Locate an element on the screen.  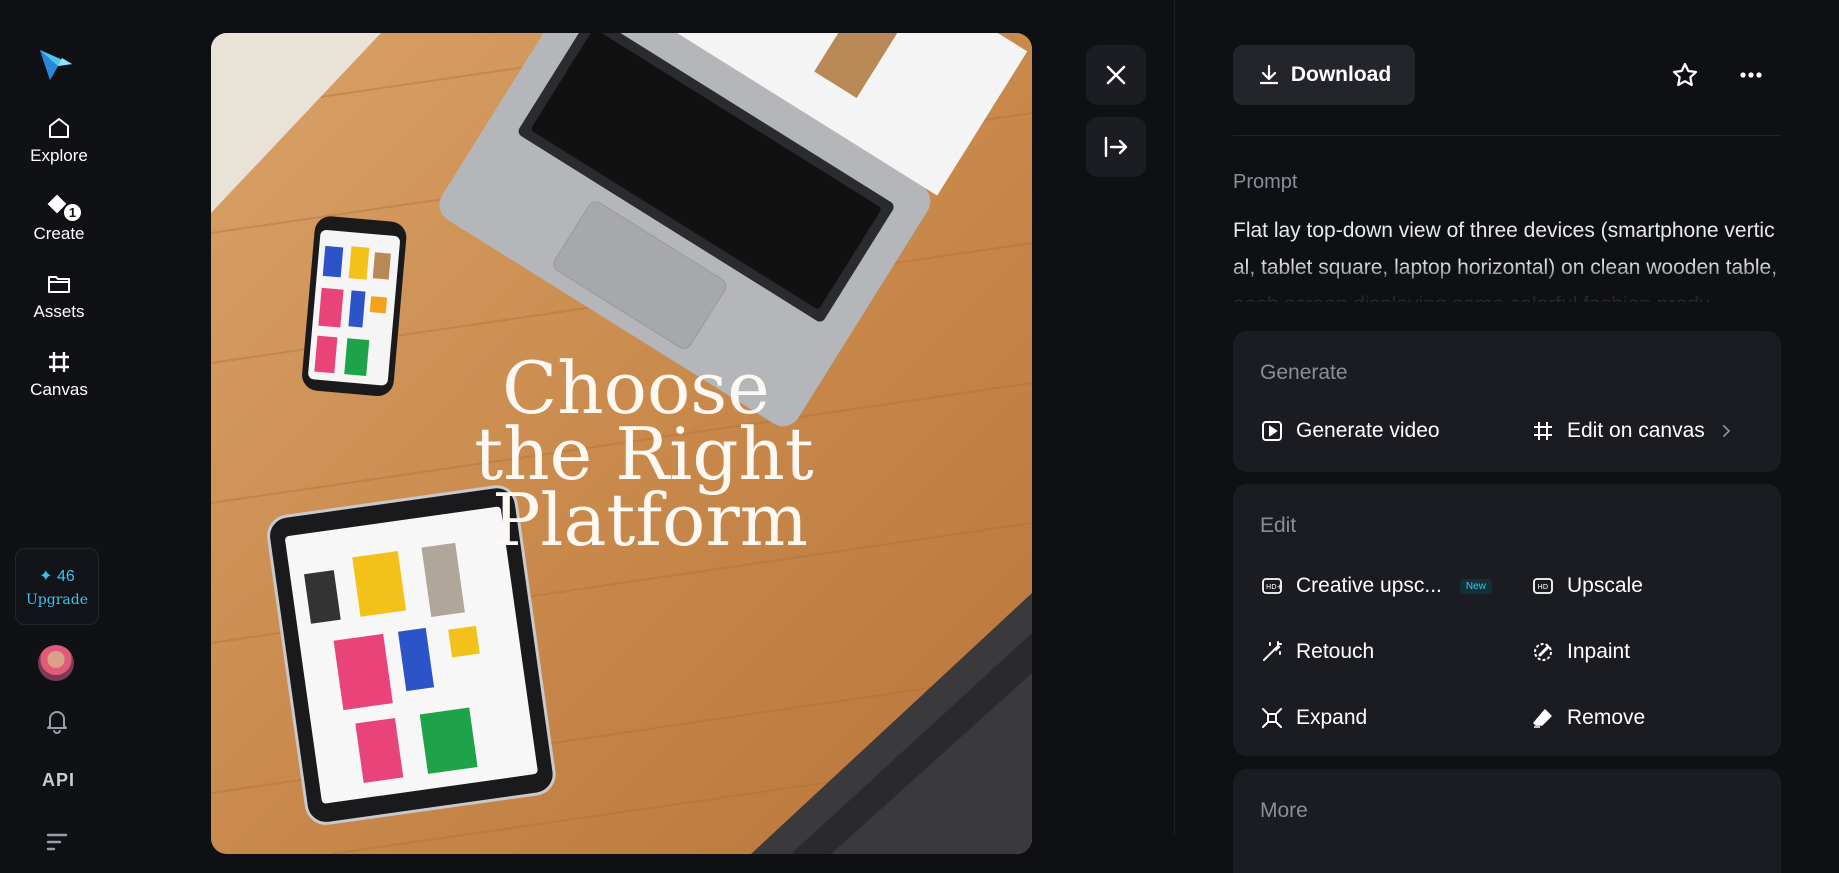
upscale-button: HD Upscale is located at coordinates (1587, 586).